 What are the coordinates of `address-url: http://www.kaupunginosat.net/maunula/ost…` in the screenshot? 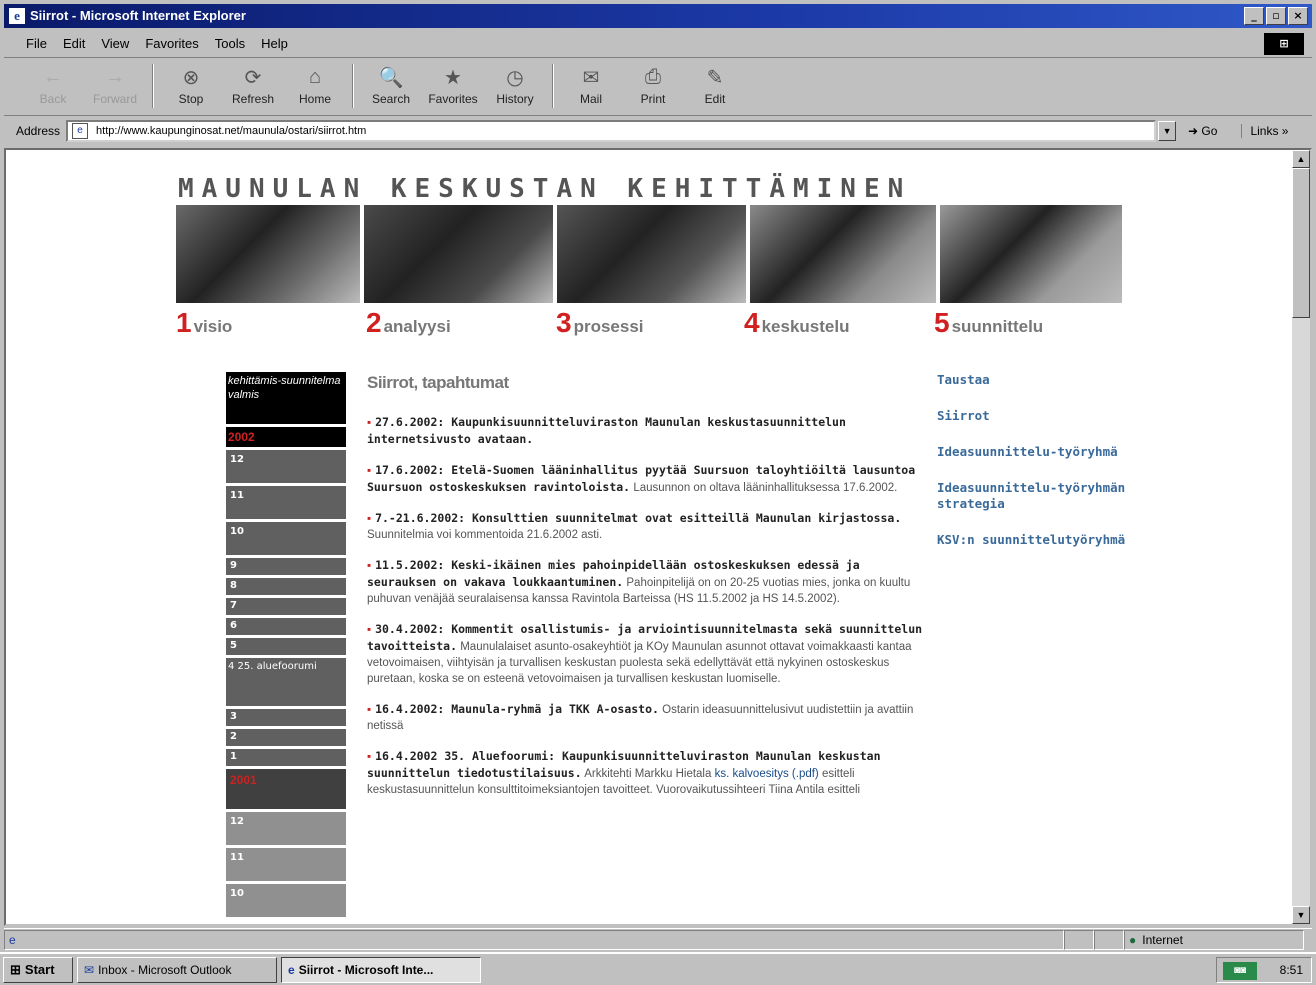 It's located at (231, 131).